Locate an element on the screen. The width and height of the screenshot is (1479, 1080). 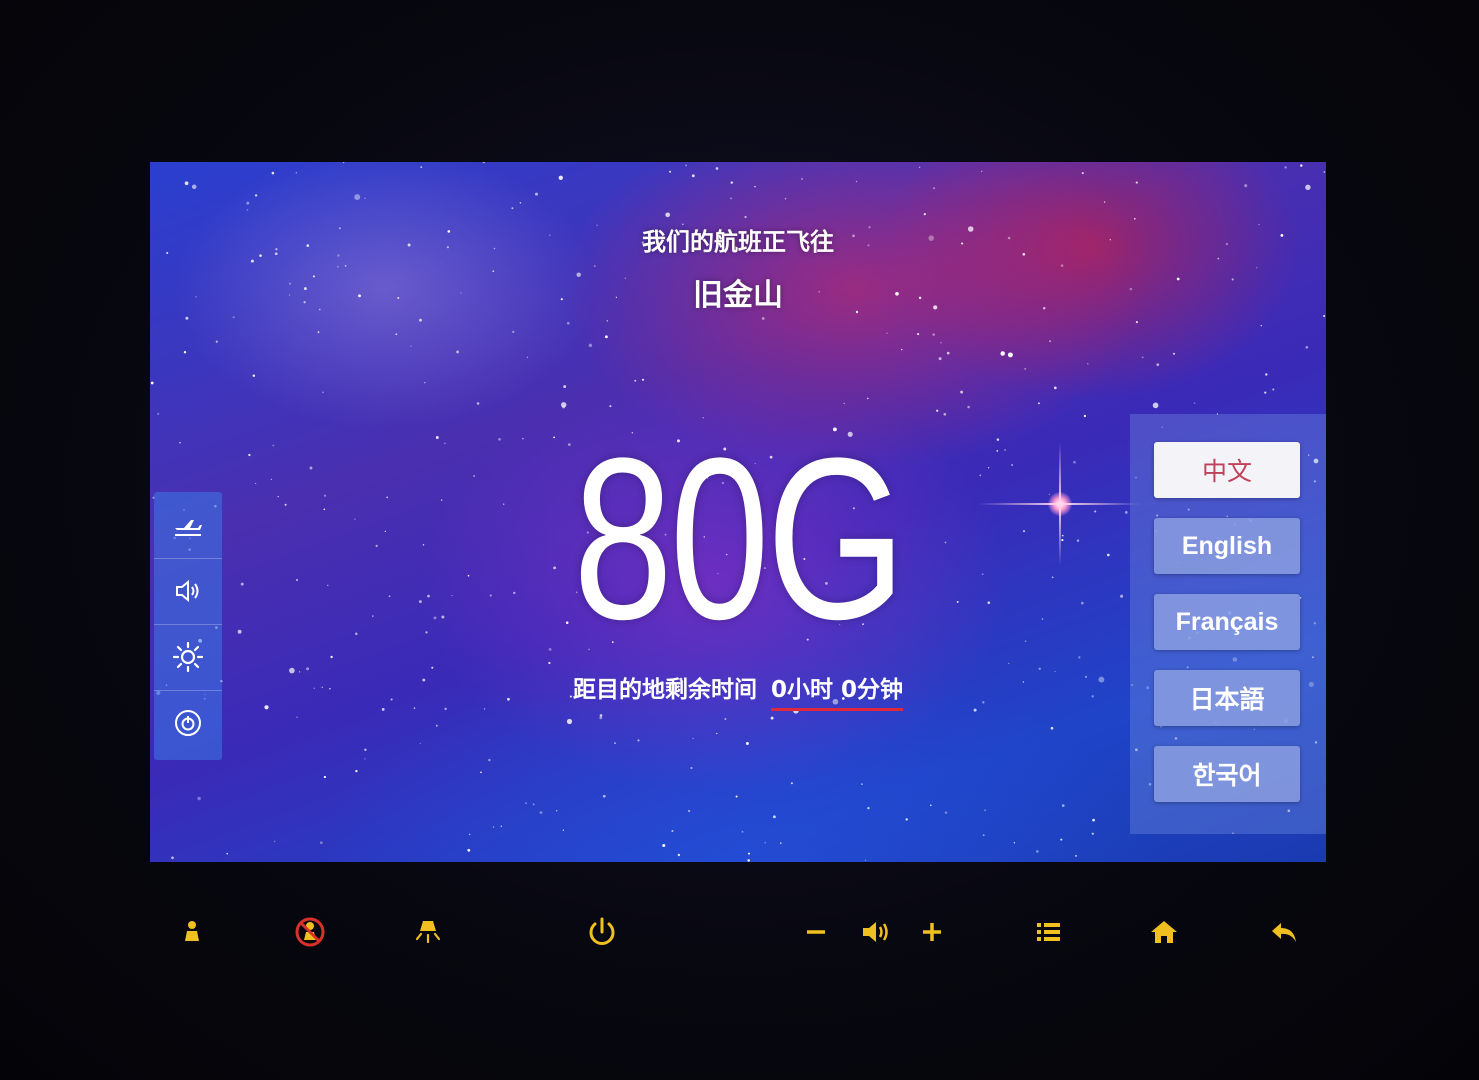
attendant-call-button is located at coordinates (192, 932).